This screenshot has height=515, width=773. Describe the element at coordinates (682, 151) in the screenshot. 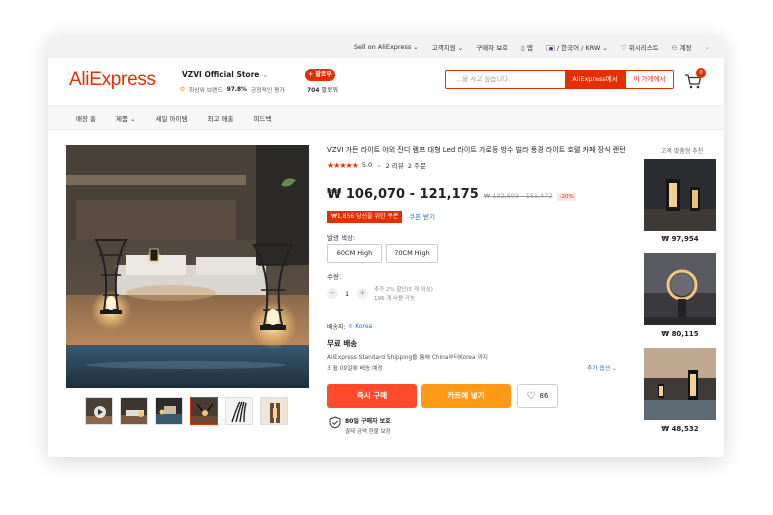

I see `recommend-title: 고객 맞춤형 추천` at that location.